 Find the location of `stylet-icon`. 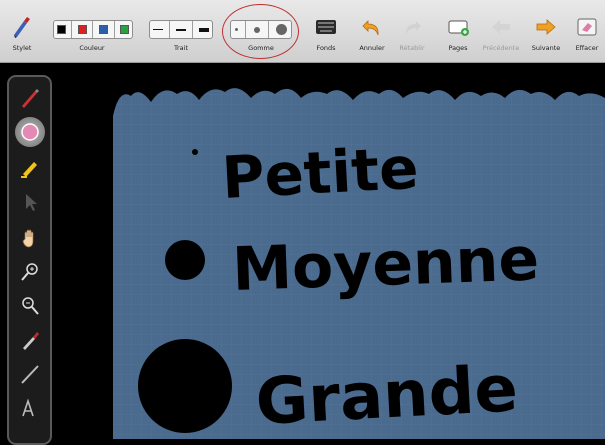

stylet-icon is located at coordinates (22, 27).